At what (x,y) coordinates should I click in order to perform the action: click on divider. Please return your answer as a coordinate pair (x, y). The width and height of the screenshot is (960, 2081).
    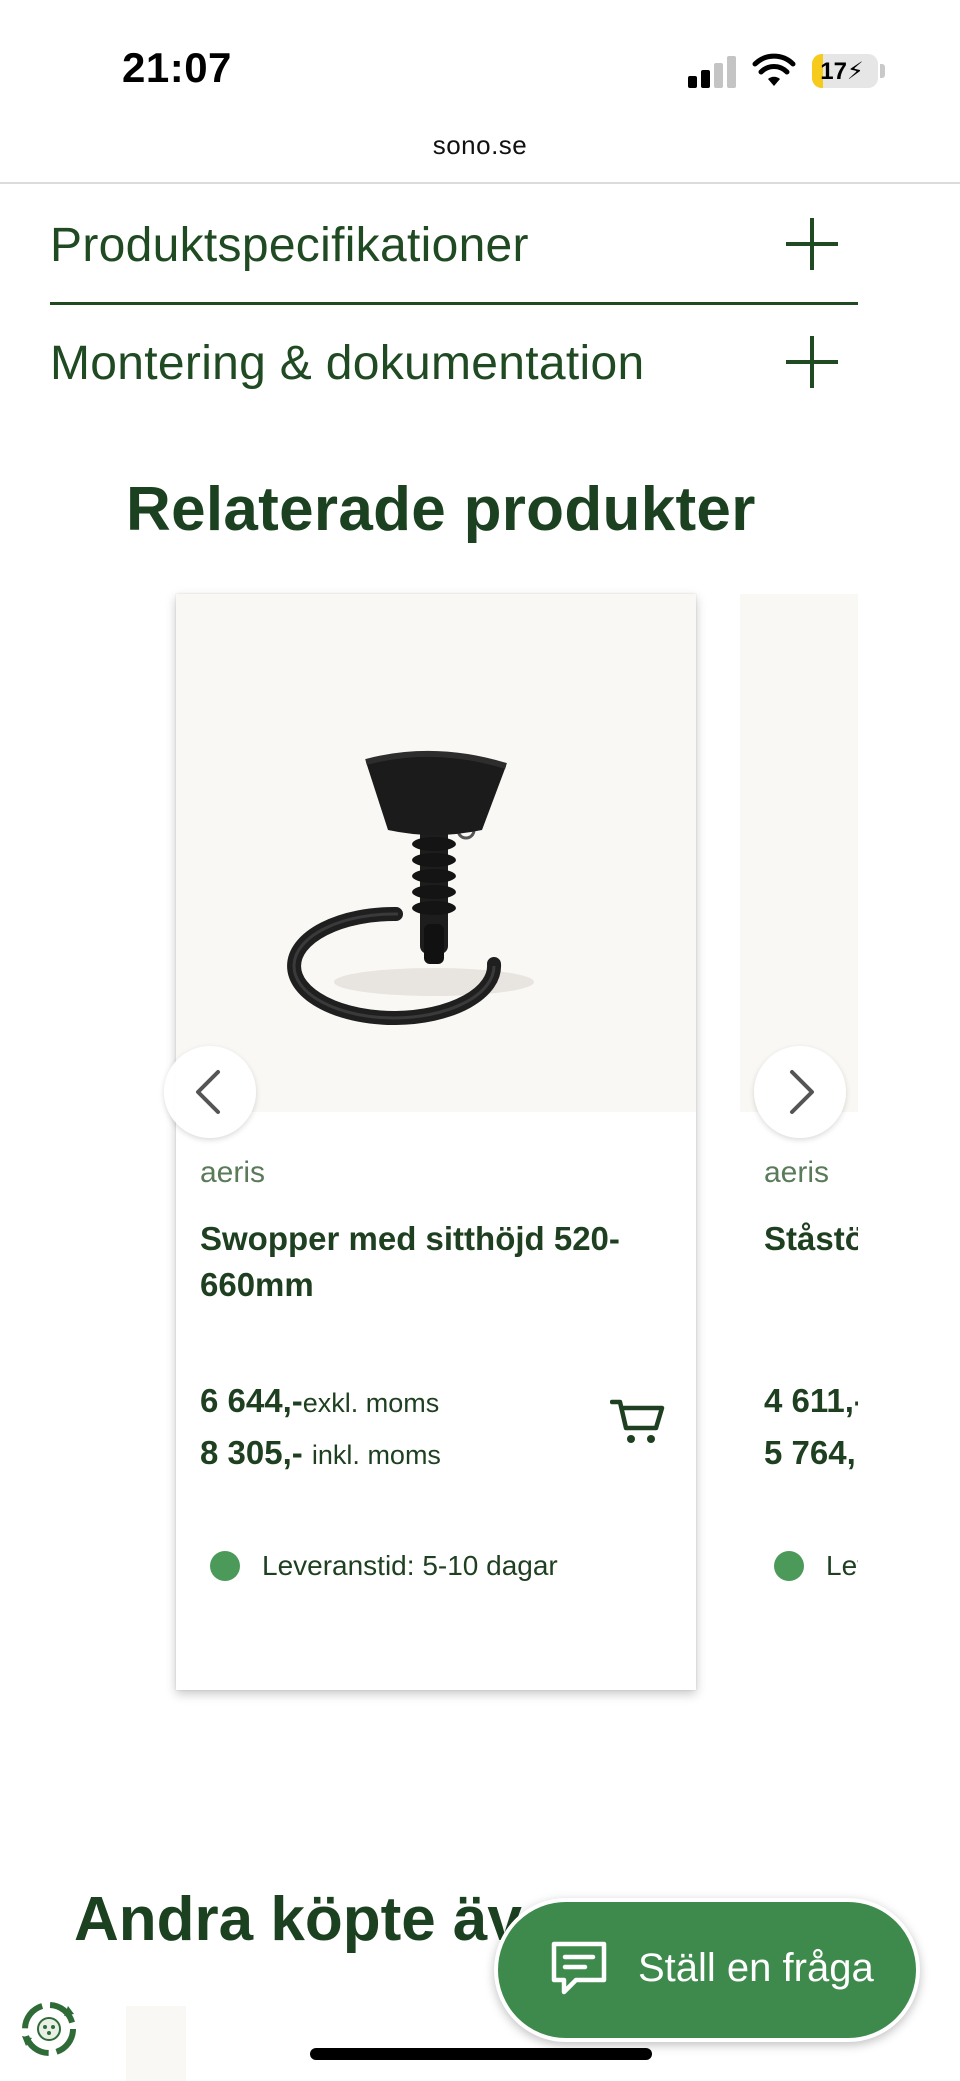
    Looking at the image, I should click on (480, 183).